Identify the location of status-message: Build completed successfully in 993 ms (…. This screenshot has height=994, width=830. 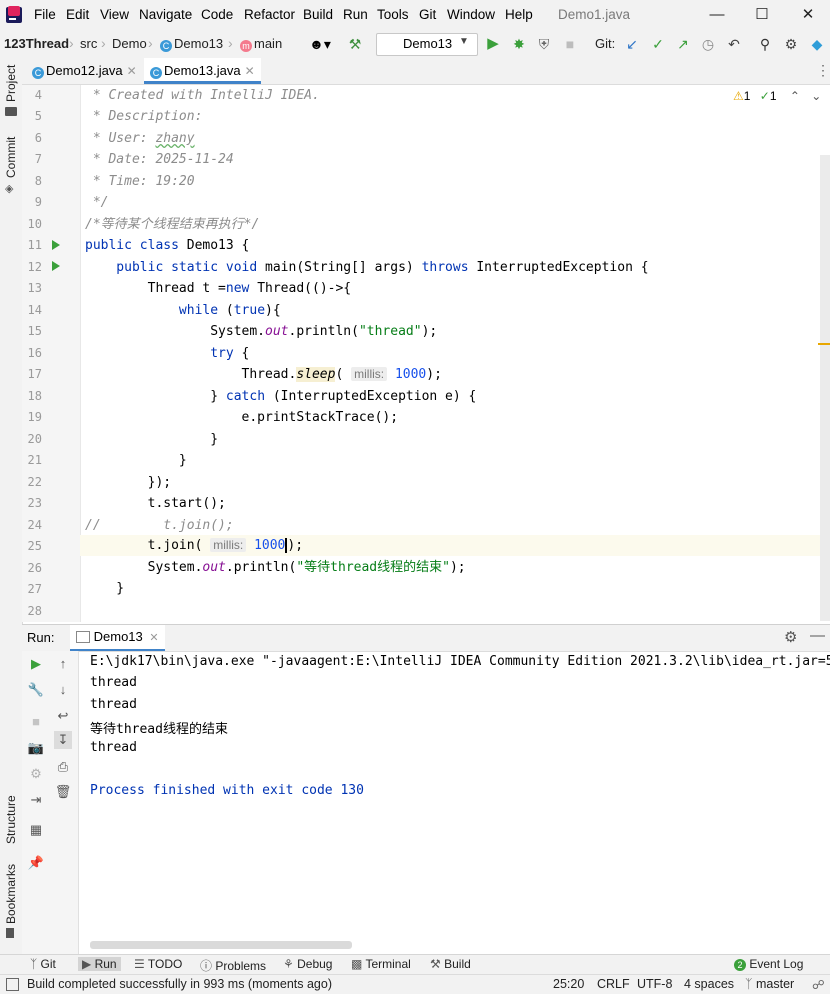
(179, 984).